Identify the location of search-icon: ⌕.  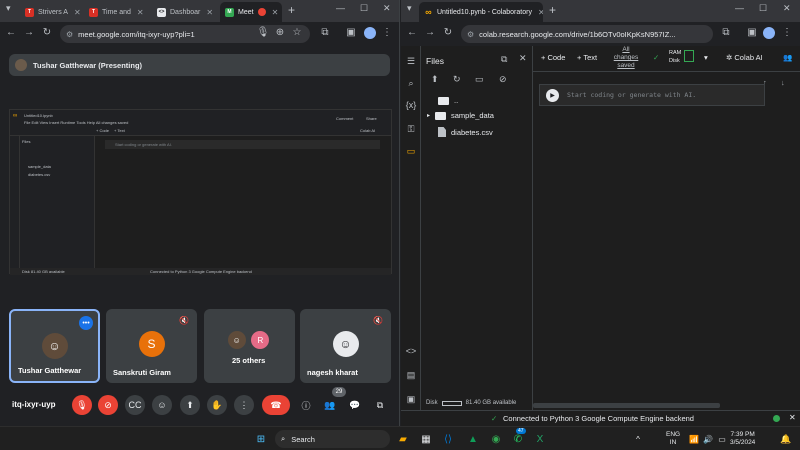
(411, 83).